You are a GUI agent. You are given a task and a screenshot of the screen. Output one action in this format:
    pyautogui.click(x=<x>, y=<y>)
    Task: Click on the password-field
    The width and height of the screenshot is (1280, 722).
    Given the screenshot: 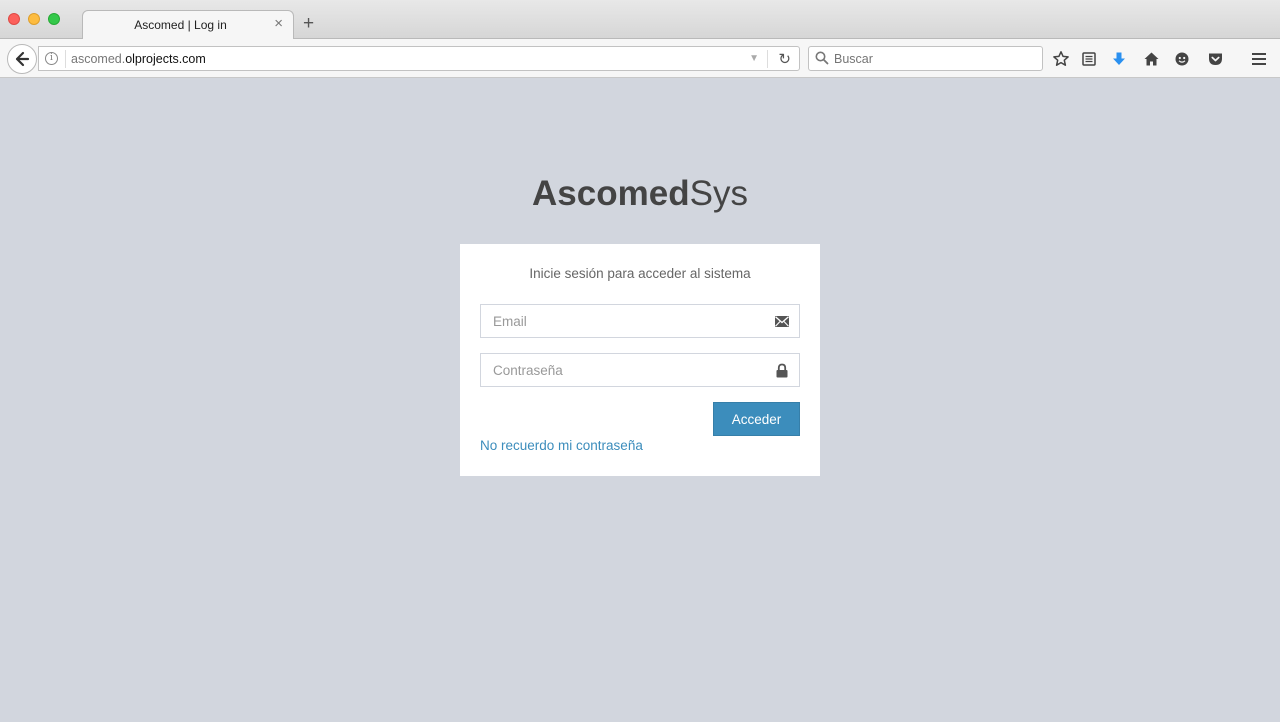 What is the action you would take?
    pyautogui.click(x=640, y=370)
    